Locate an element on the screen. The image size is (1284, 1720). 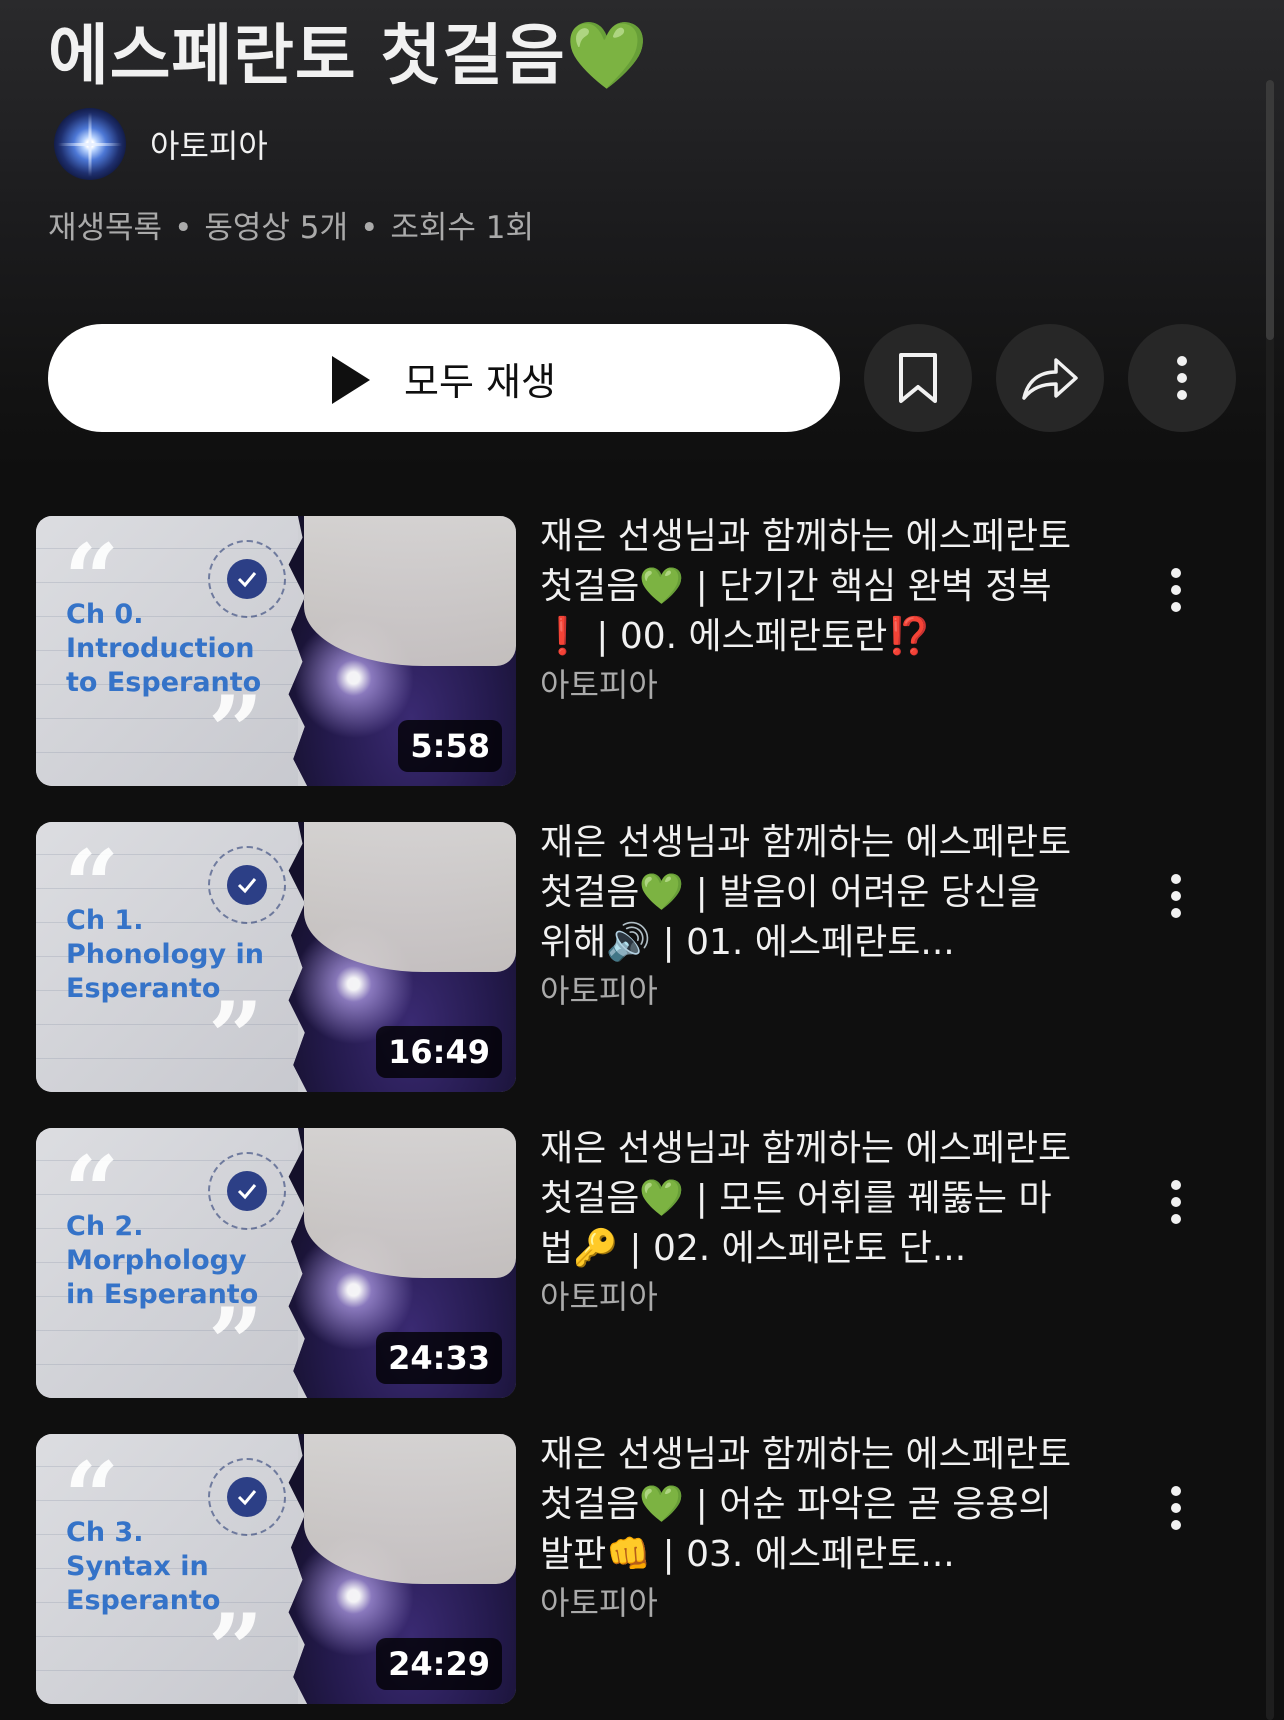
thumbnail-caption: Ch 2. Morphology in Esperanto is located at coordinates (176, 1261).